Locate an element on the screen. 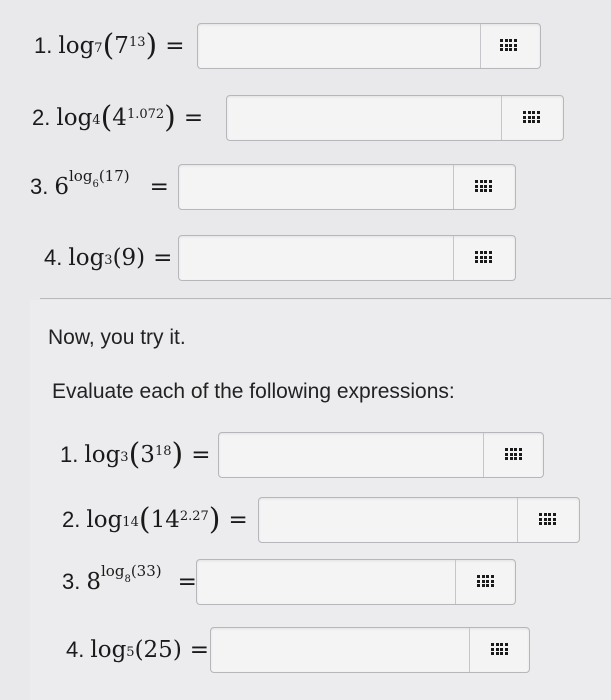 The image size is (611, 700). expression: 1. log 7 (7 13) = is located at coordinates (109, 45).